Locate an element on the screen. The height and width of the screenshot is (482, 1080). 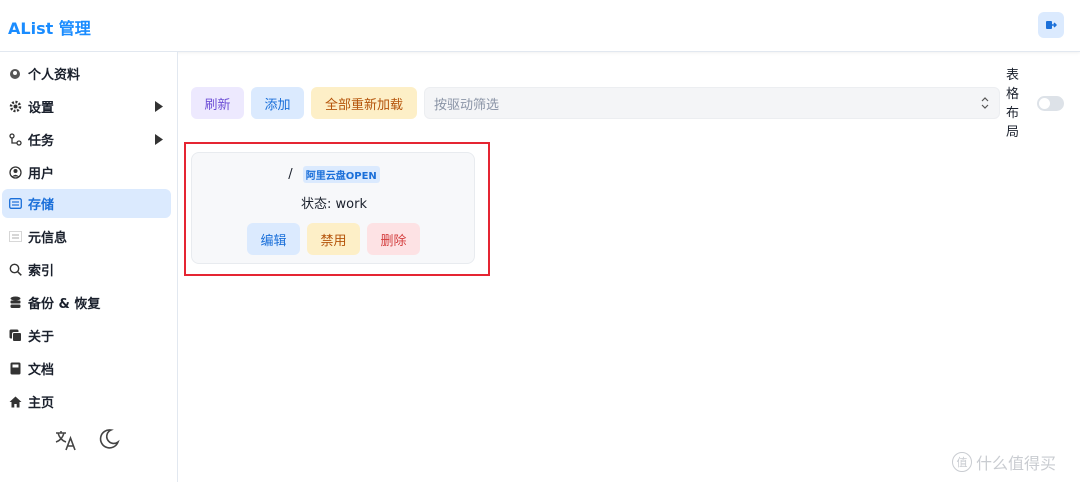
edit-button: 编辑 is located at coordinates (273, 239).